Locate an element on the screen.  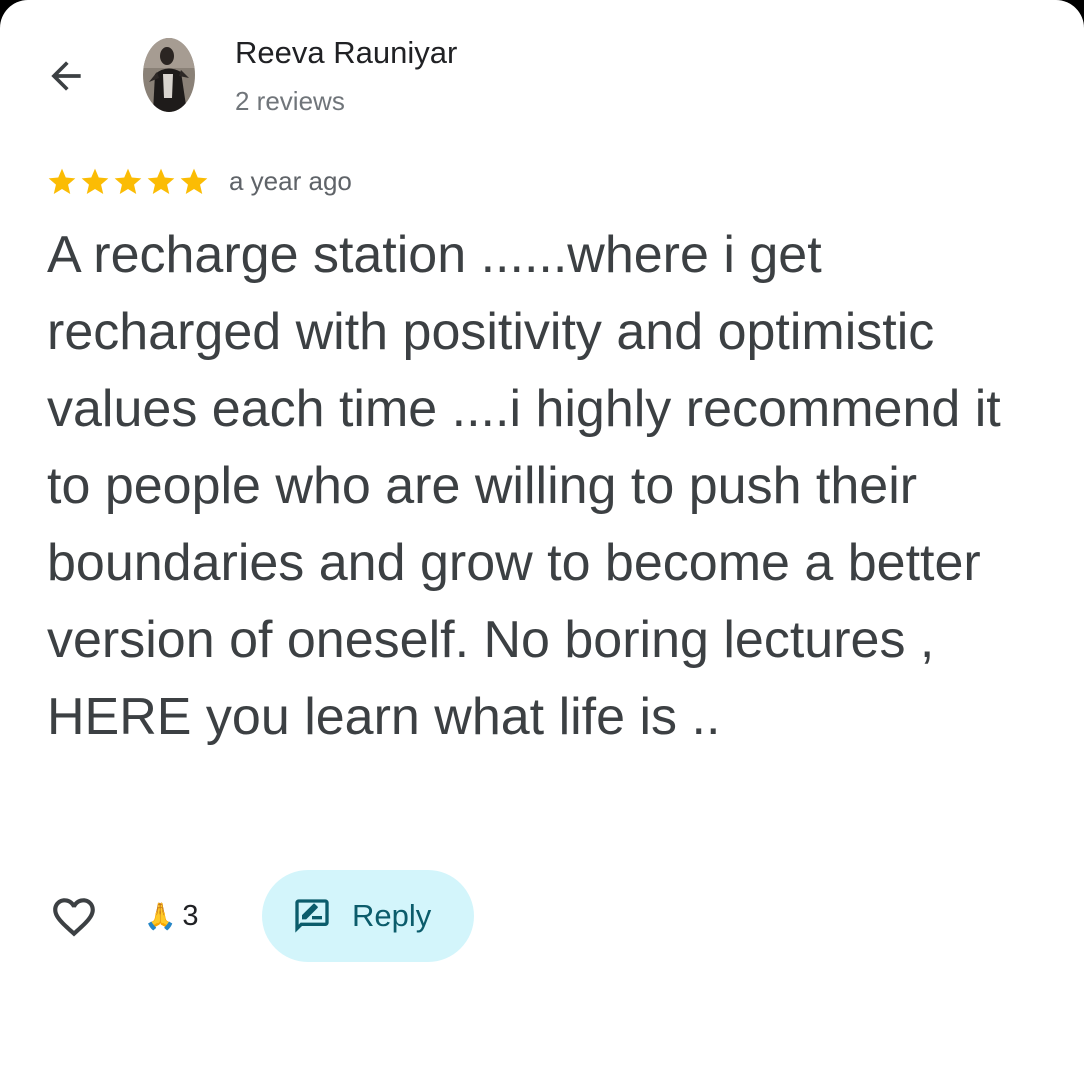
heart-outline-icon is located at coordinates (74, 917).